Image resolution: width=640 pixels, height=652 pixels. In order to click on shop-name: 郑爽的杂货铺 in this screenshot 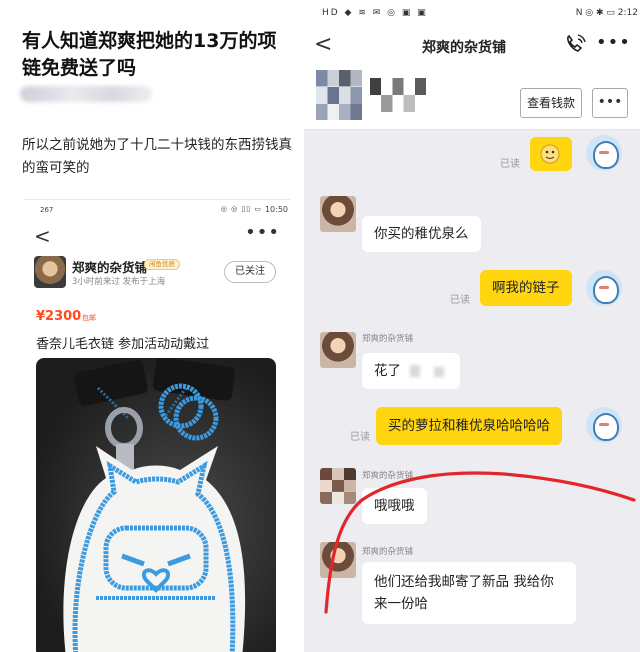, I will do `click(109, 266)`.